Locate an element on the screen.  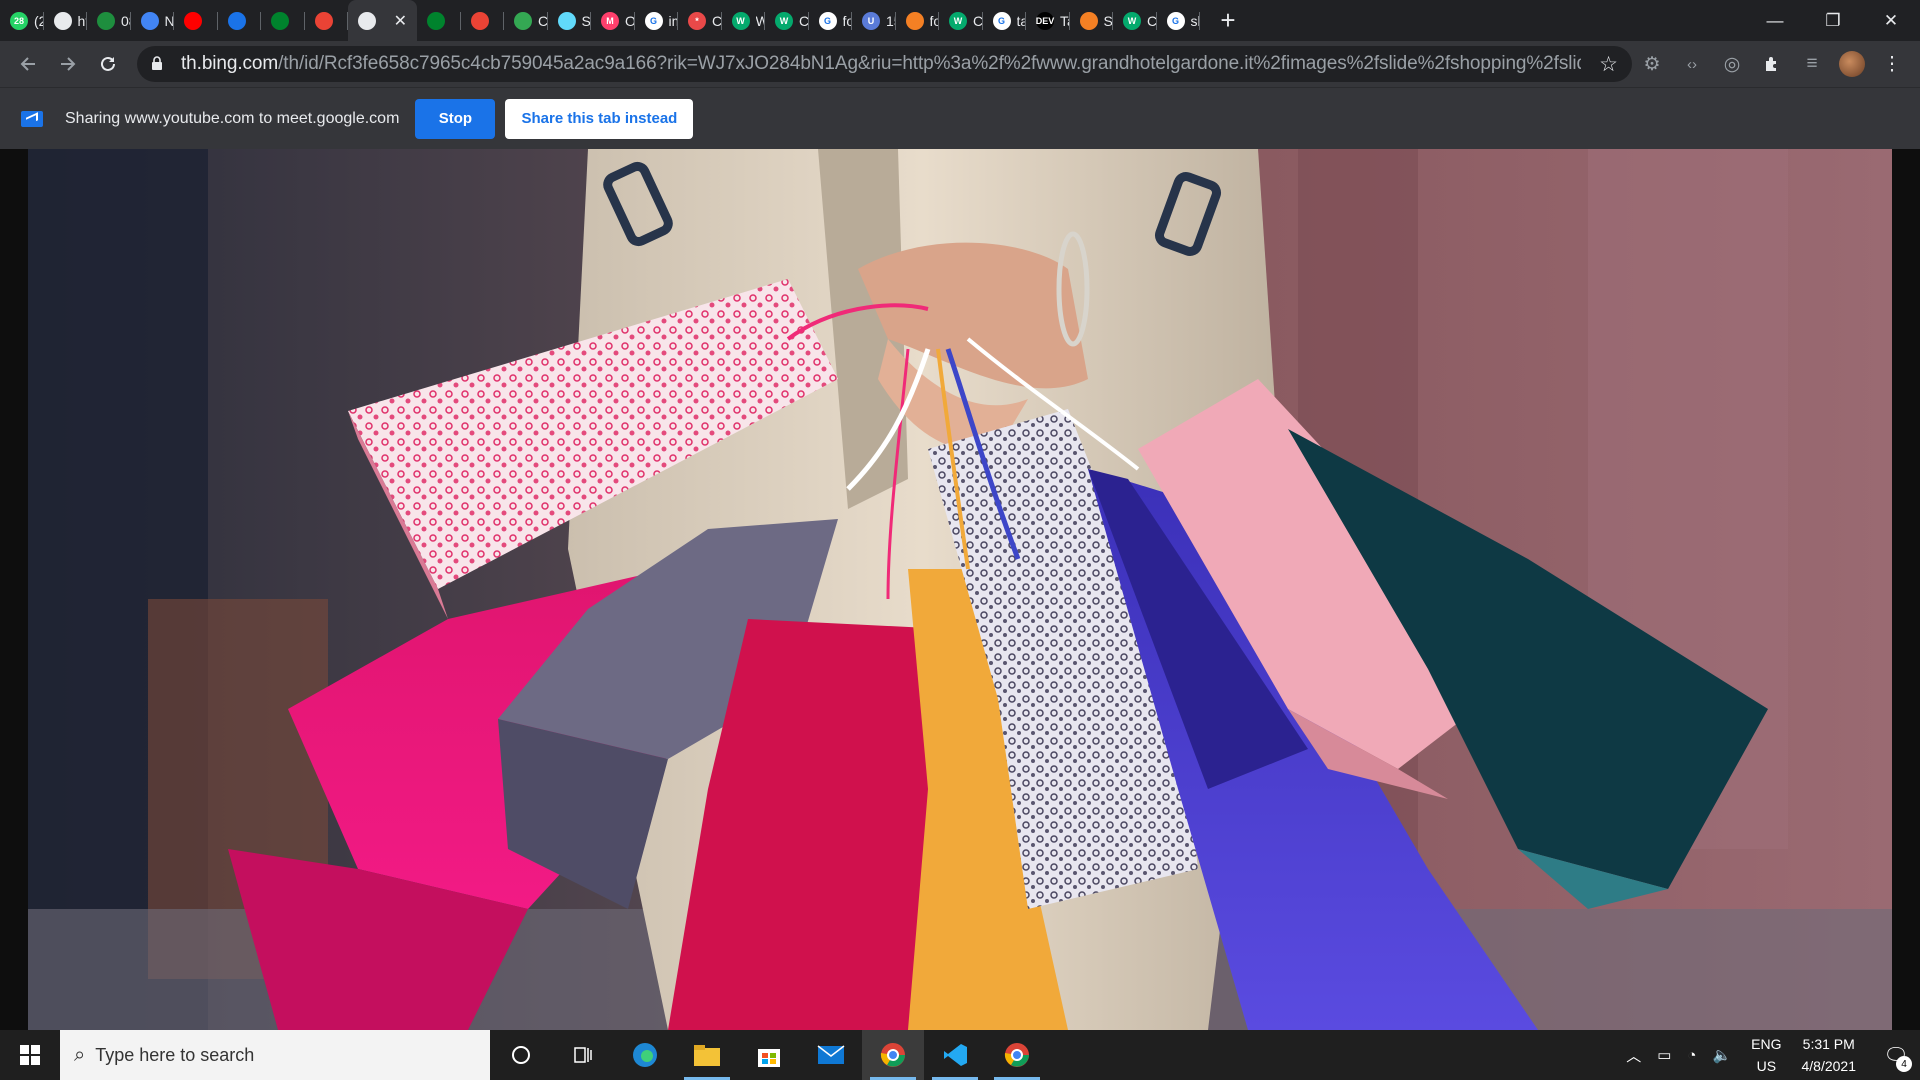
tab-title: (28 is located at coordinates (39, 20).